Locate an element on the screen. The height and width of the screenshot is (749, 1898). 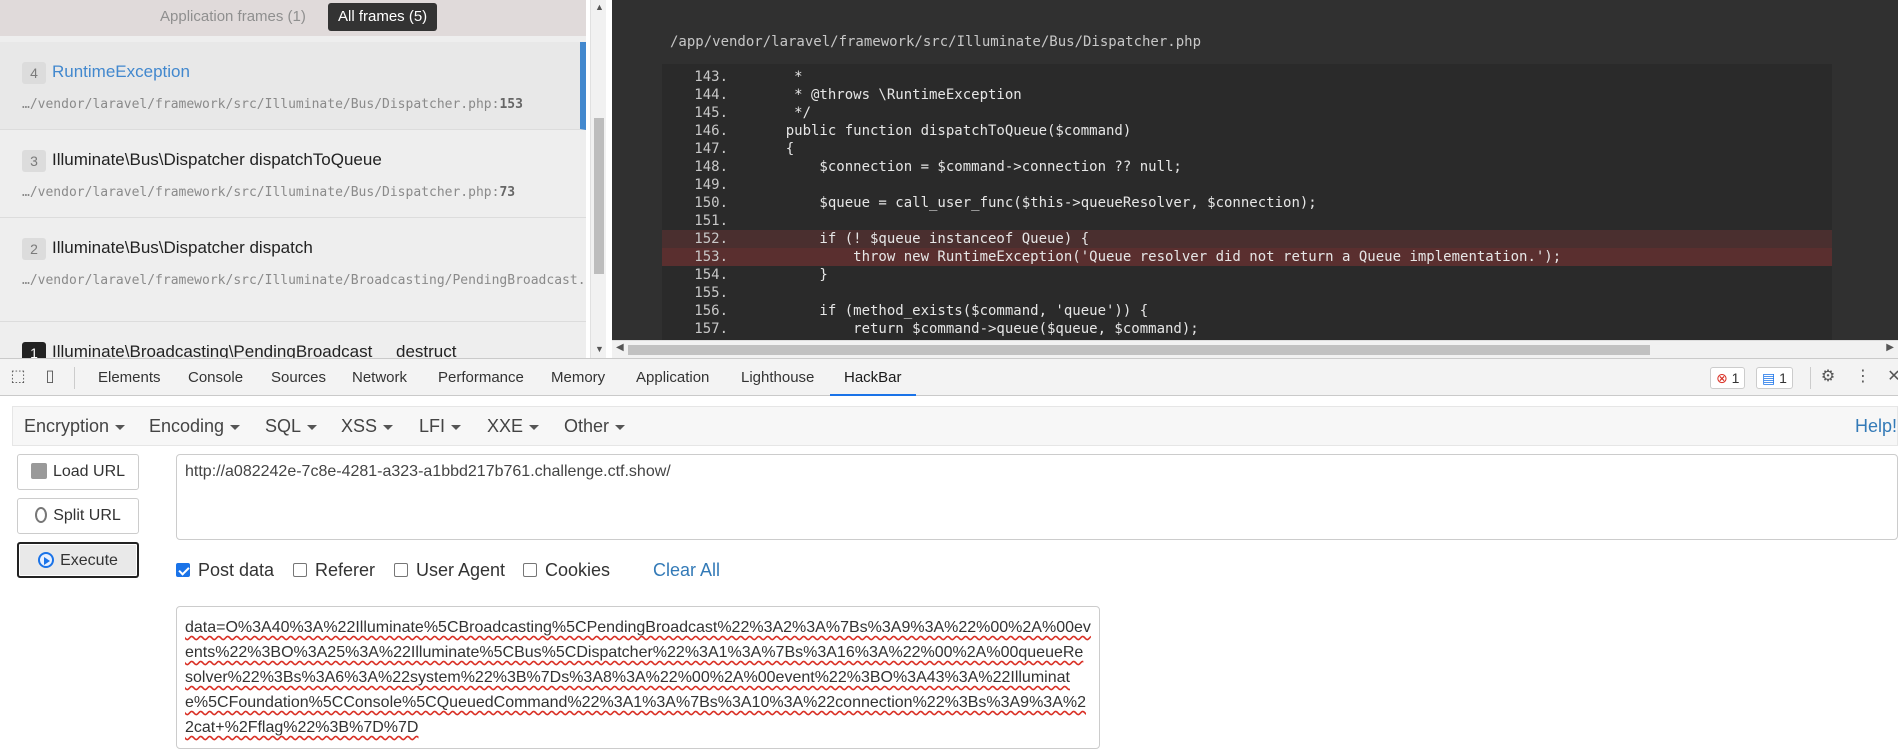
clear-all-link: Clear All is located at coordinates (686, 570).